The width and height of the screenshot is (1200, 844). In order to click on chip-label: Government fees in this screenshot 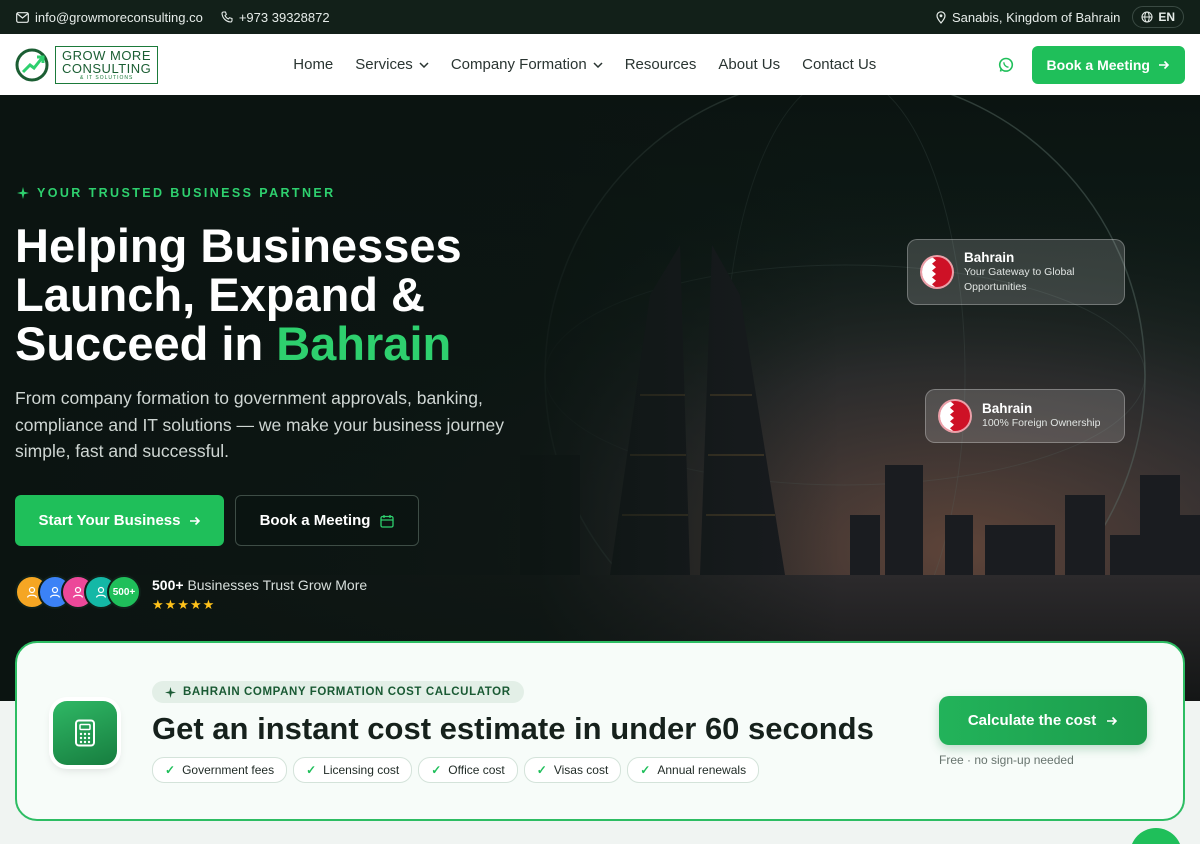, I will do `click(228, 770)`.